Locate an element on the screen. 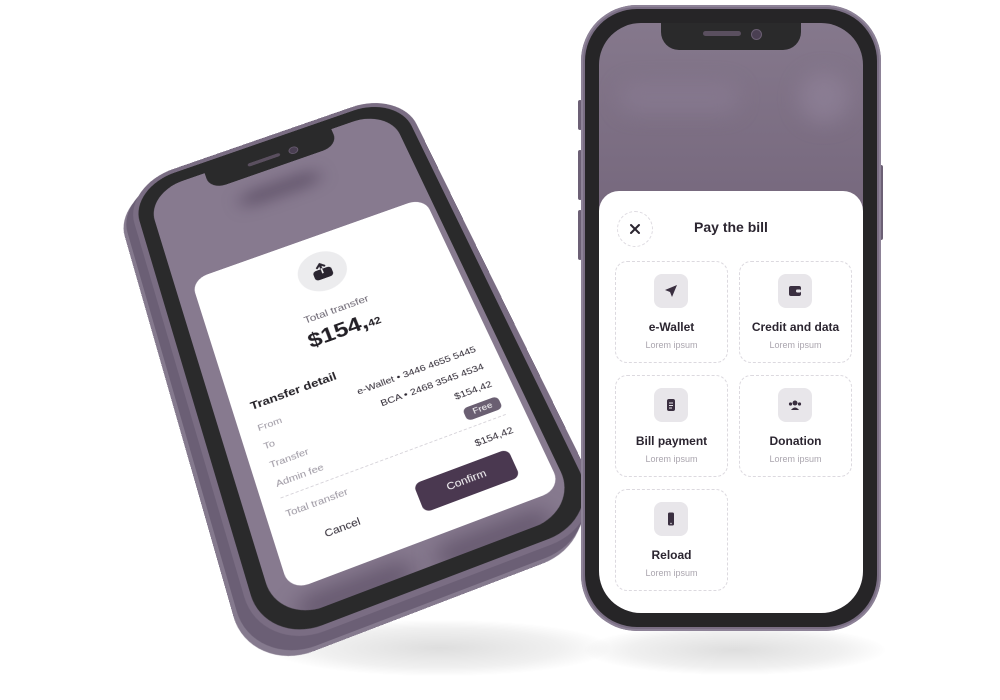 The image size is (1000, 700). row-label: To is located at coordinates (269, 445).